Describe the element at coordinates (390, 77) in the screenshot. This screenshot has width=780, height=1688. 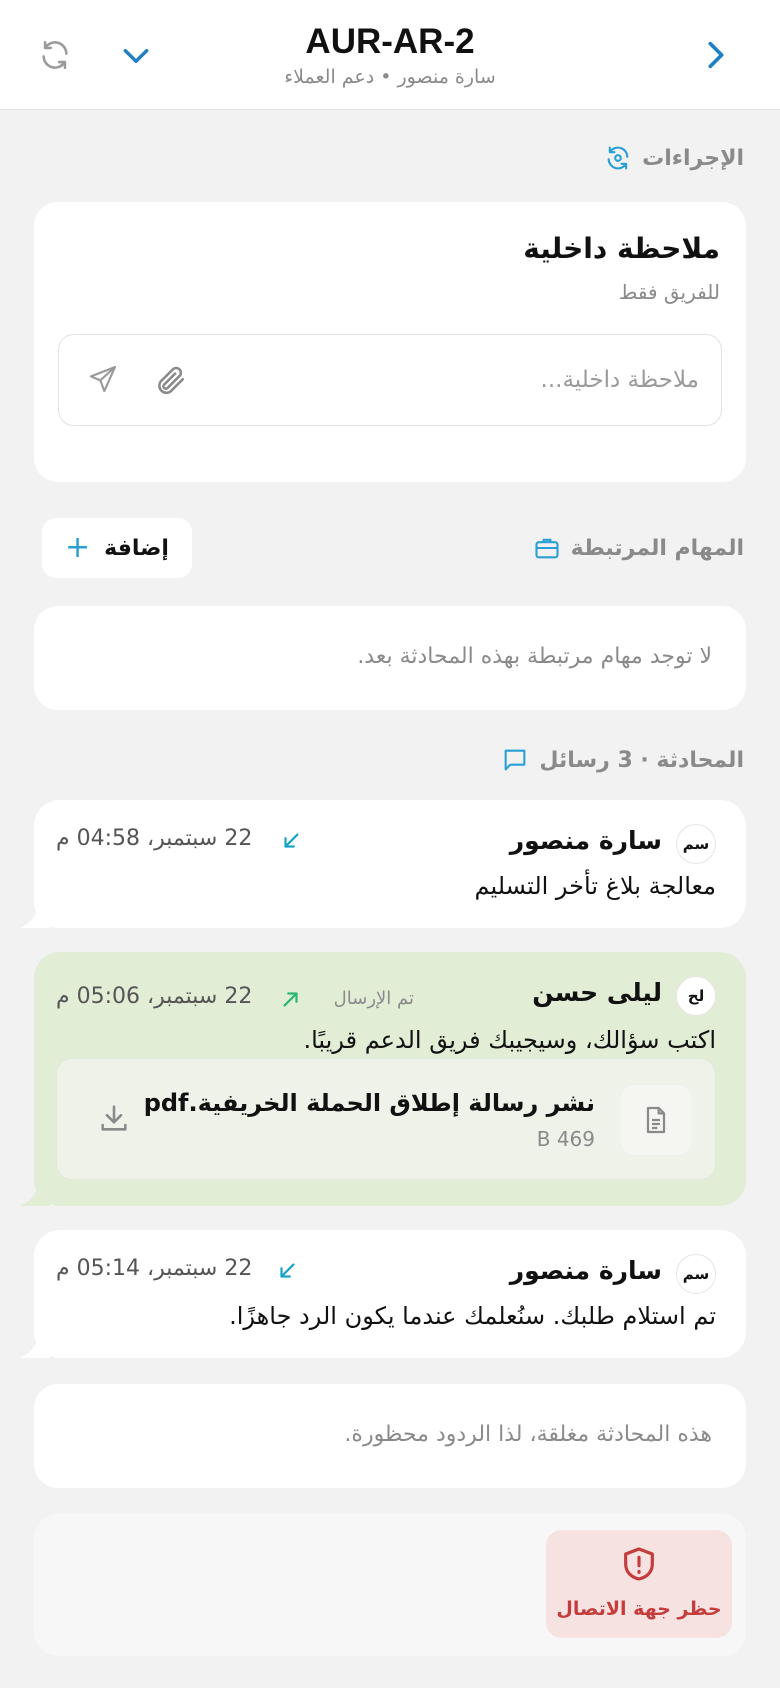
I see `page-subtitle: سارة منصور • دعم العملاء` at that location.